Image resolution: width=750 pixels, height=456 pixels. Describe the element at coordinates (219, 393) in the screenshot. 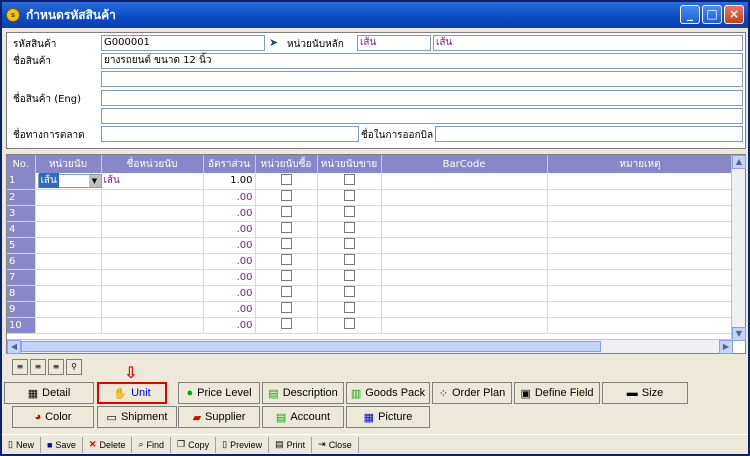

I see `tab-price-level: ● Price Level` at that location.